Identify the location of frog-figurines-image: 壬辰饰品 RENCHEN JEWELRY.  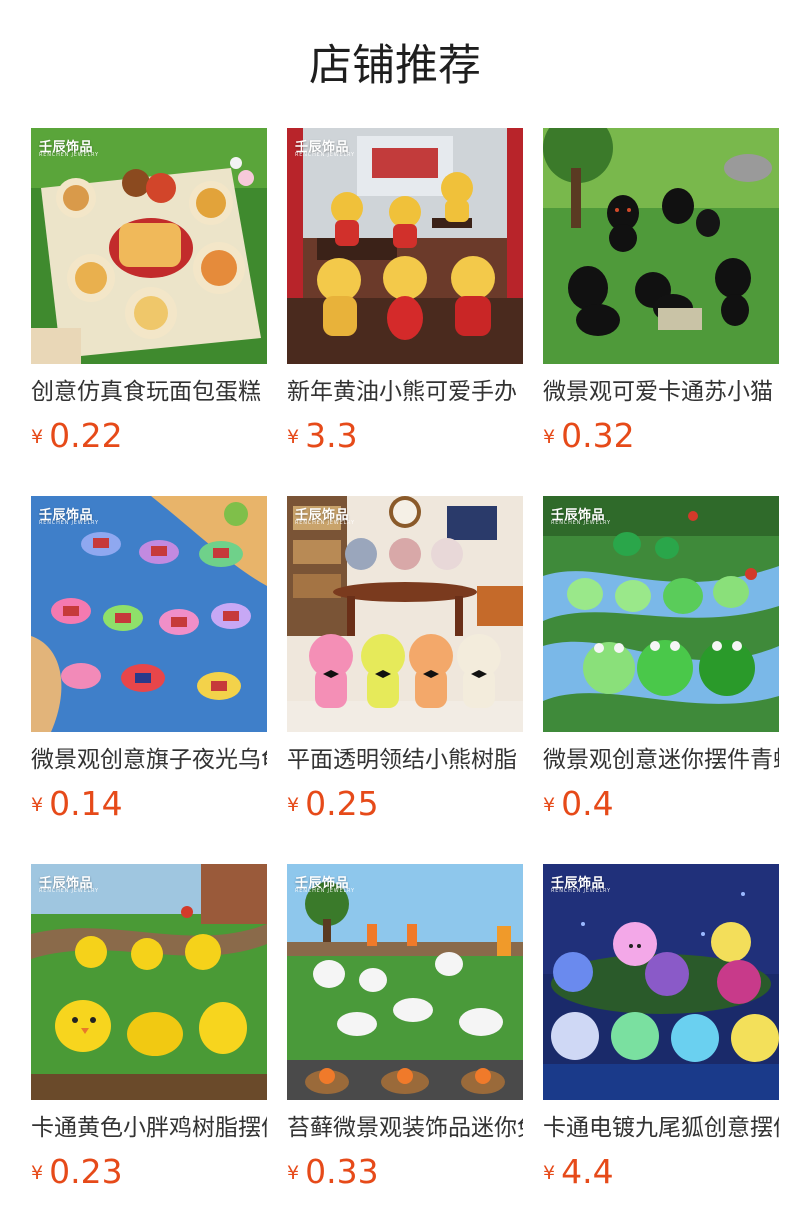
(661, 614).